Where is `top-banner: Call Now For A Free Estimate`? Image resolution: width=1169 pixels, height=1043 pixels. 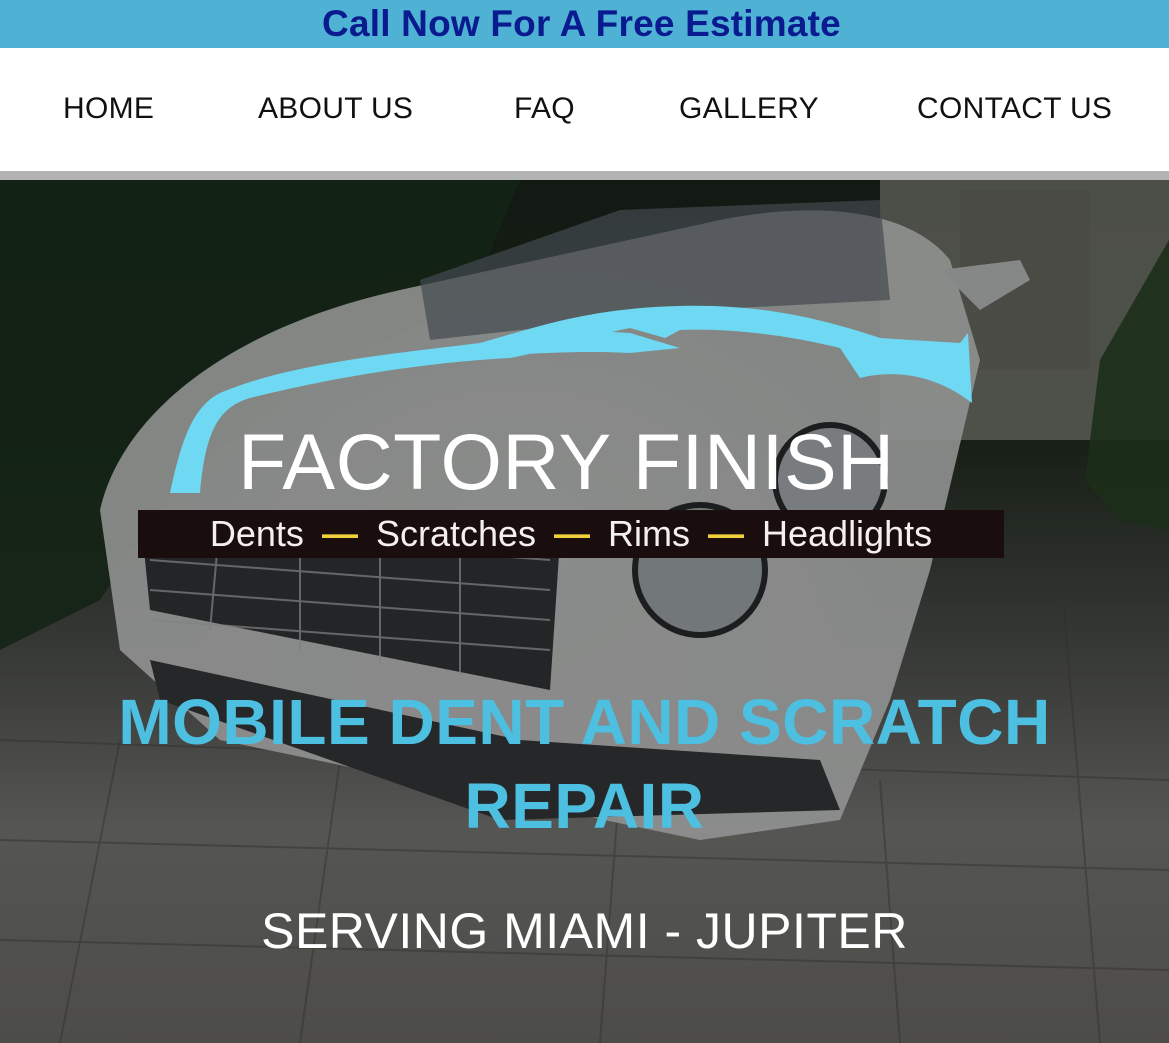 top-banner: Call Now For A Free Estimate is located at coordinates (584, 24).